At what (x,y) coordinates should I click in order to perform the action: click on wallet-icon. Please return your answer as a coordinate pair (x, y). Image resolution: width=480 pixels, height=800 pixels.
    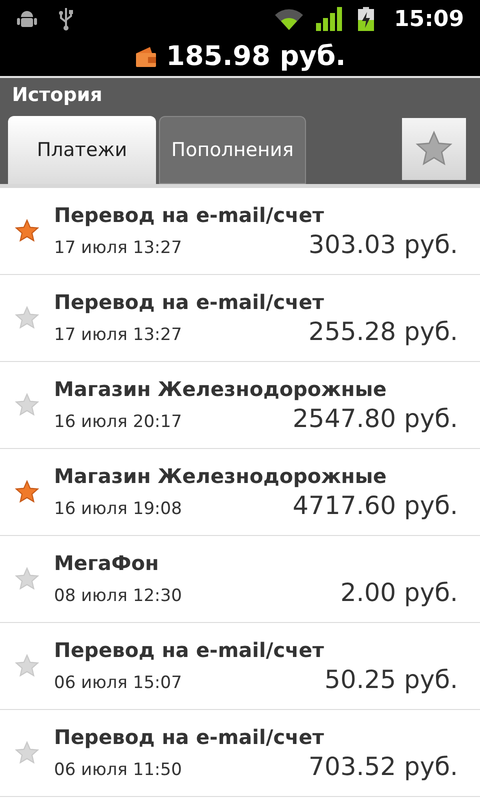
    Looking at the image, I should click on (146, 57).